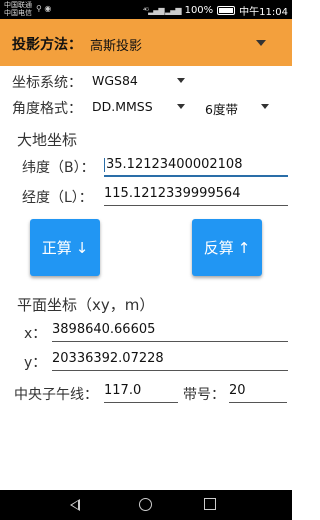 The image size is (320, 520). What do you see at coordinates (237, 390) in the screenshot?
I see `zone-number-value: 20` at bounding box center [237, 390].